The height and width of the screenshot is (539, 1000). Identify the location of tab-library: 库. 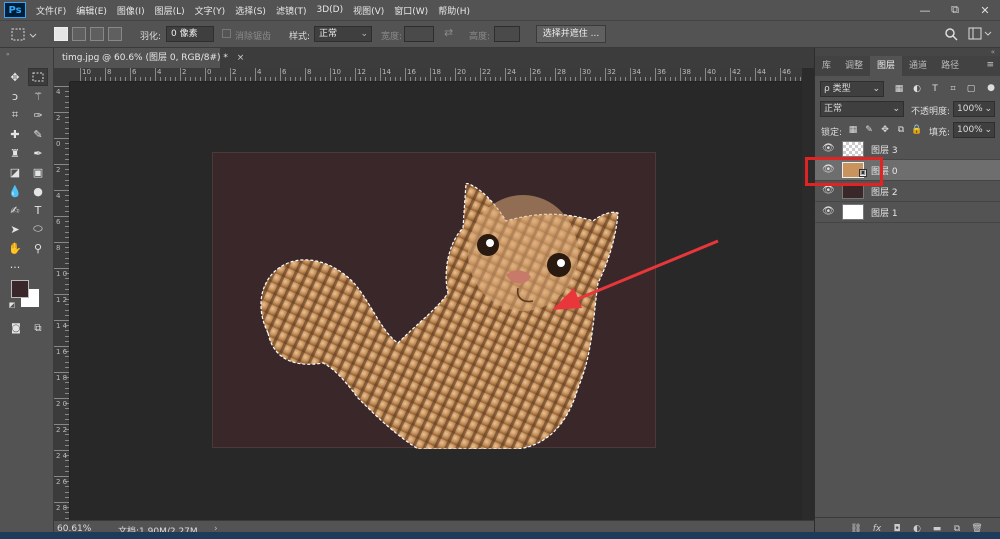
(826, 66).